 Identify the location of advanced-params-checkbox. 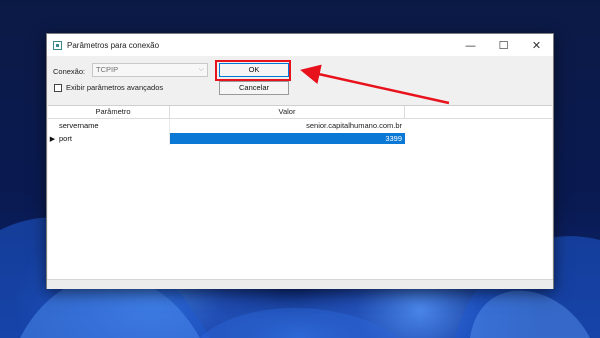
(58, 87).